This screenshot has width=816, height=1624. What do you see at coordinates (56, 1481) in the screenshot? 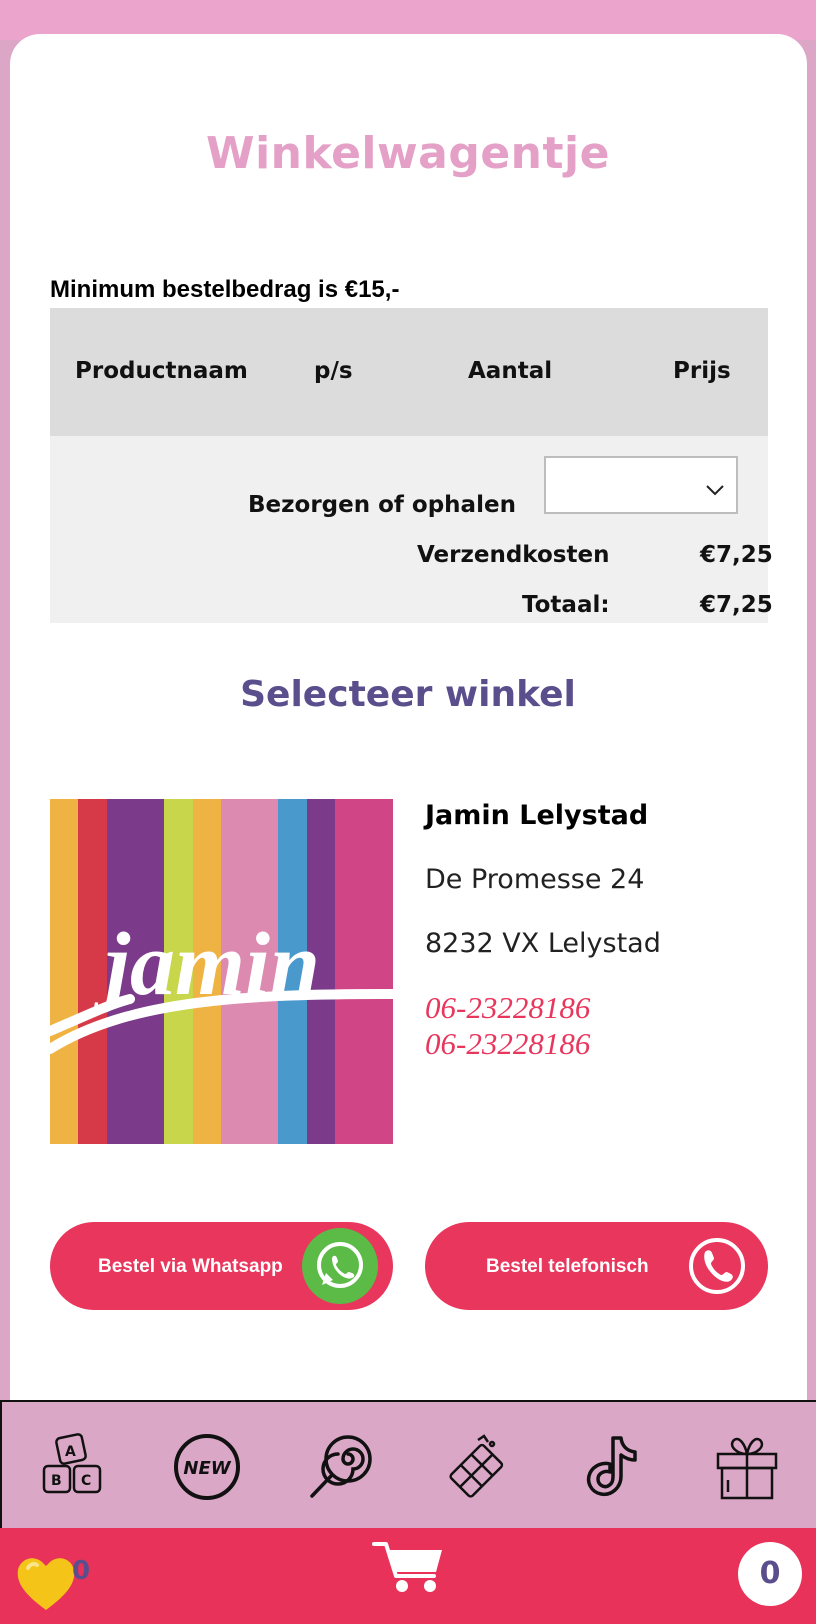
I see `svg-text: B` at bounding box center [56, 1481].